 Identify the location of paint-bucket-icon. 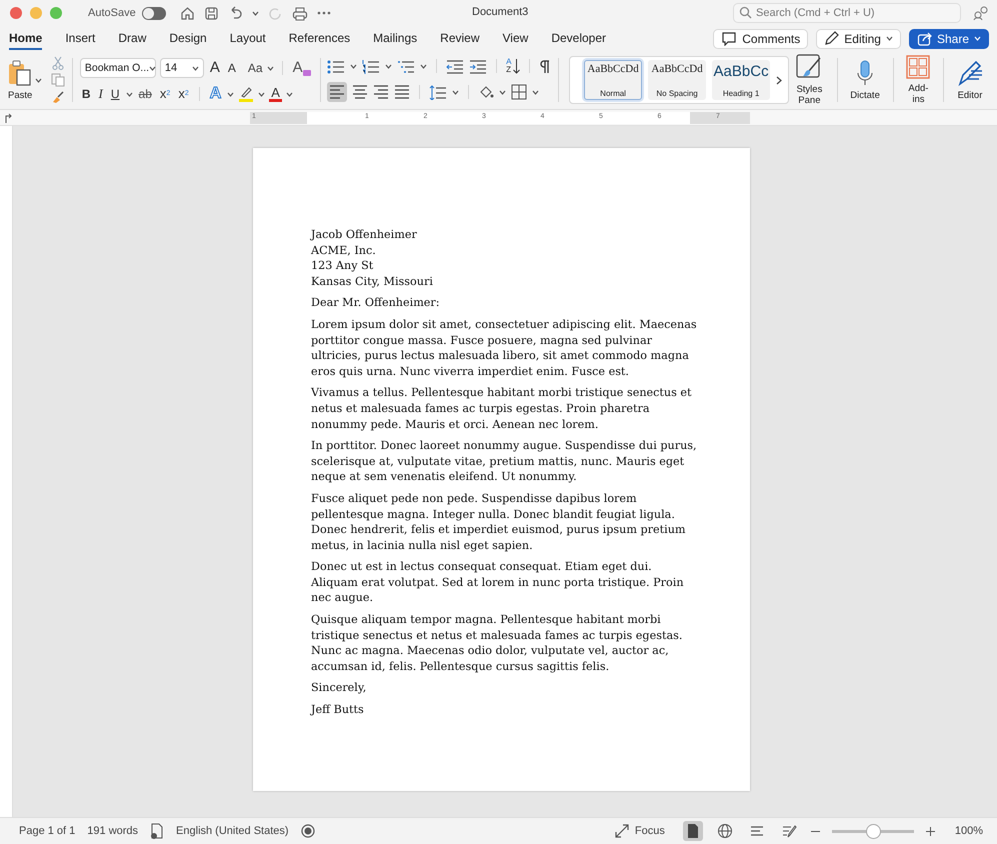
(486, 92).